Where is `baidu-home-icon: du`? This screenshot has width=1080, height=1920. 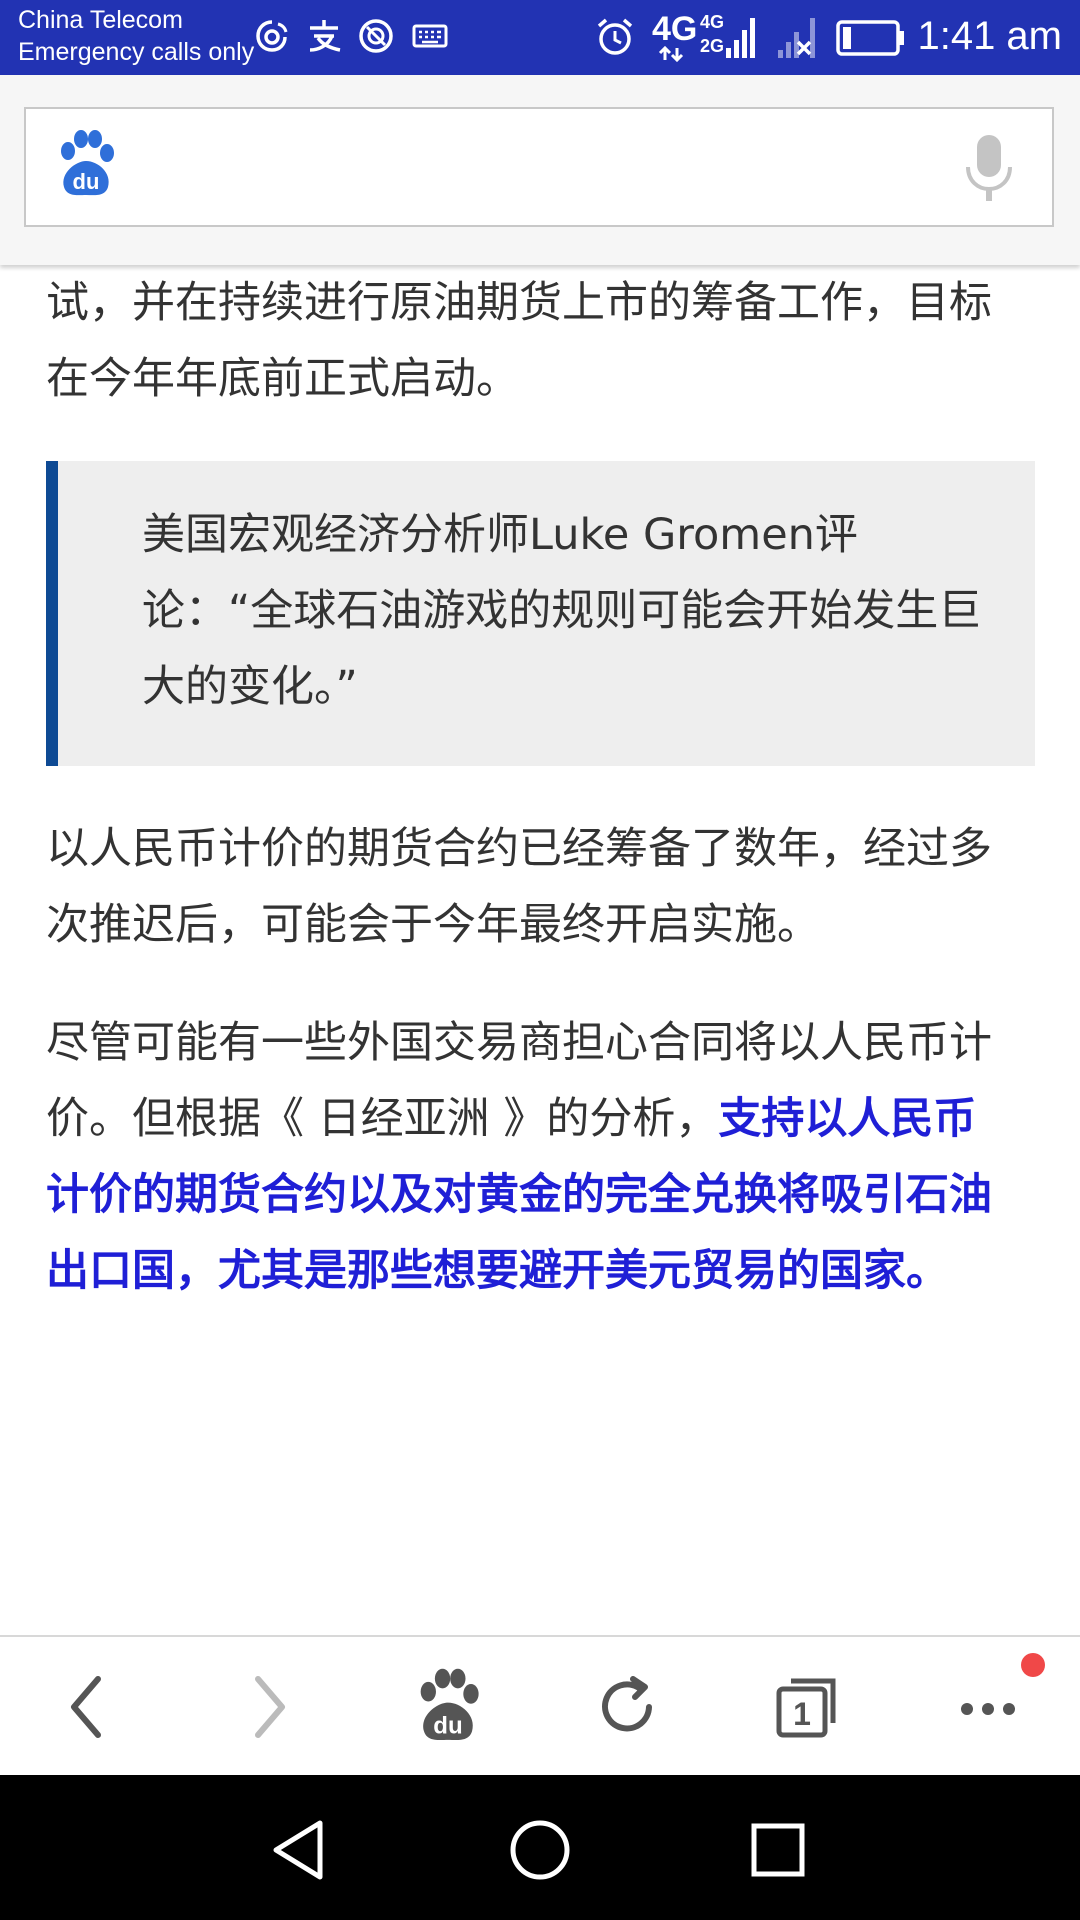 baidu-home-icon: du is located at coordinates (449, 1704).